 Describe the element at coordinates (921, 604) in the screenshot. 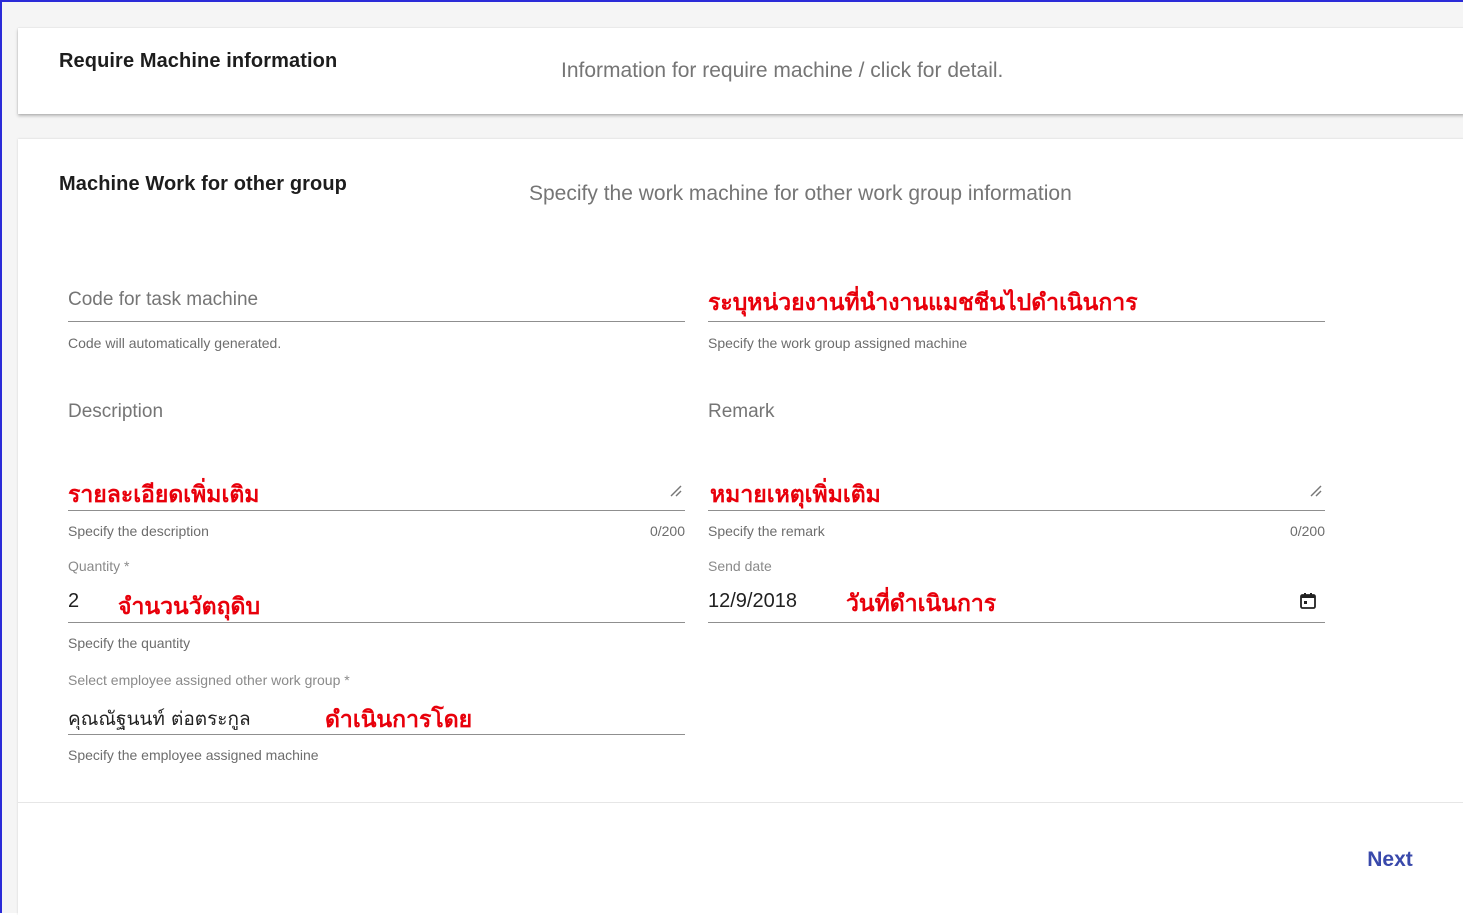

I see `send-date-annotation: วันที่ดำเนินการ` at that location.